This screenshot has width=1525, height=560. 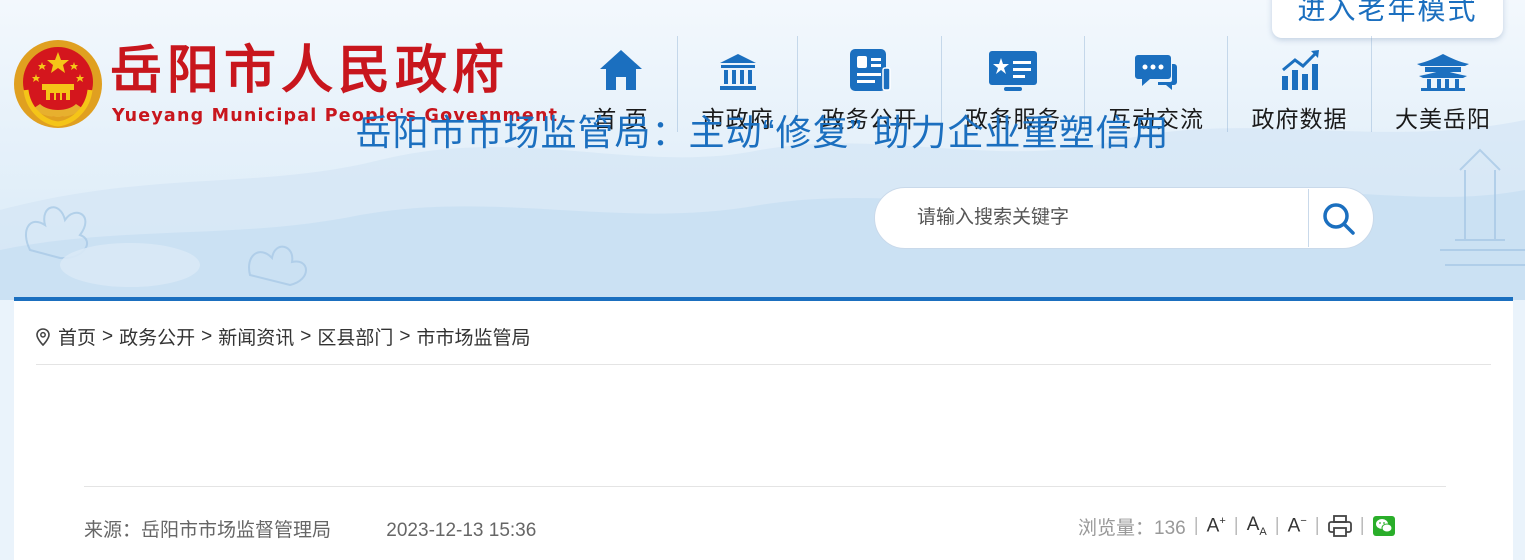 What do you see at coordinates (310, 70) in the screenshot?
I see `site-title: 岳阳市人民政府` at bounding box center [310, 70].